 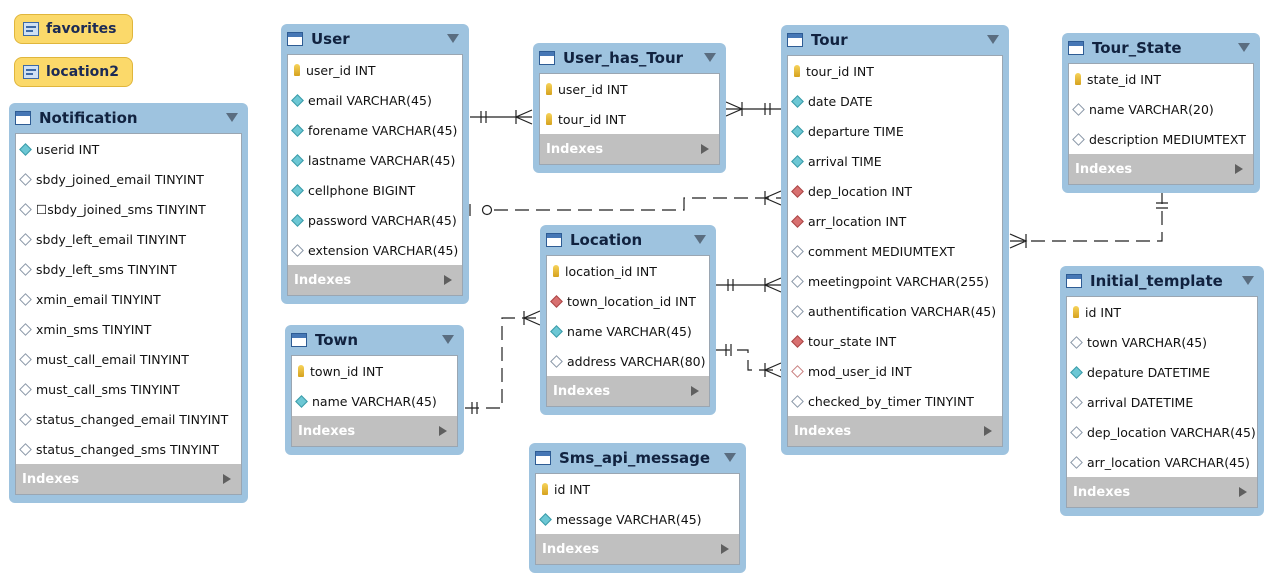 What do you see at coordinates (1161, 109) in the screenshot?
I see `column-row: name VARCHAR(20)` at bounding box center [1161, 109].